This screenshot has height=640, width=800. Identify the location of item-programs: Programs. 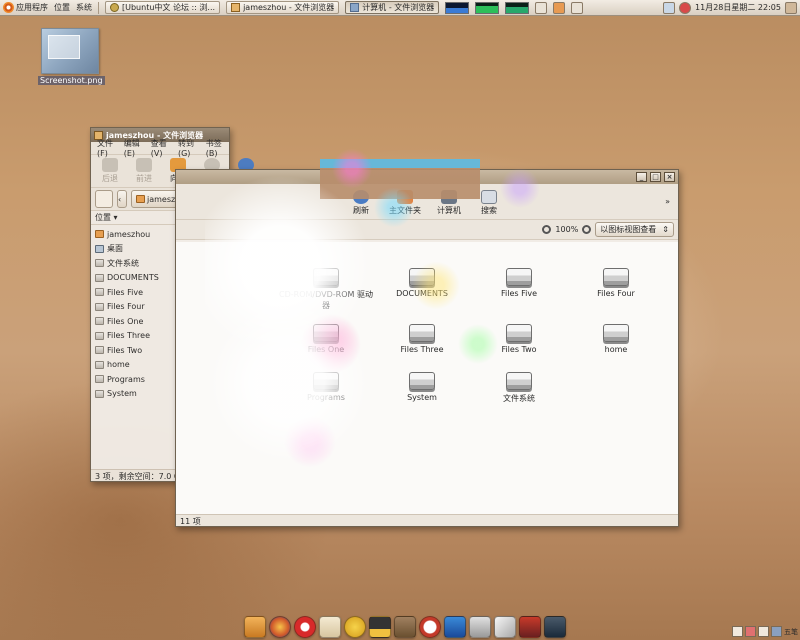
(326, 387).